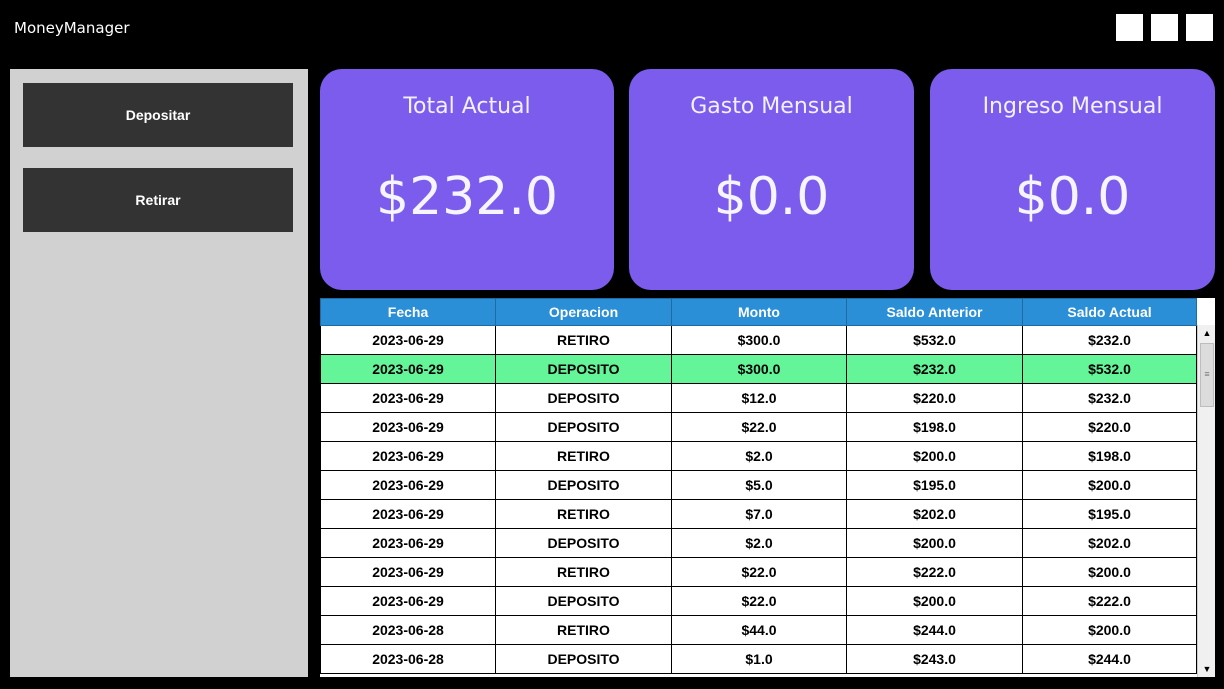  Describe the element at coordinates (1109, 601) in the screenshot. I see `cell-saldo-actual: $222.0` at that location.